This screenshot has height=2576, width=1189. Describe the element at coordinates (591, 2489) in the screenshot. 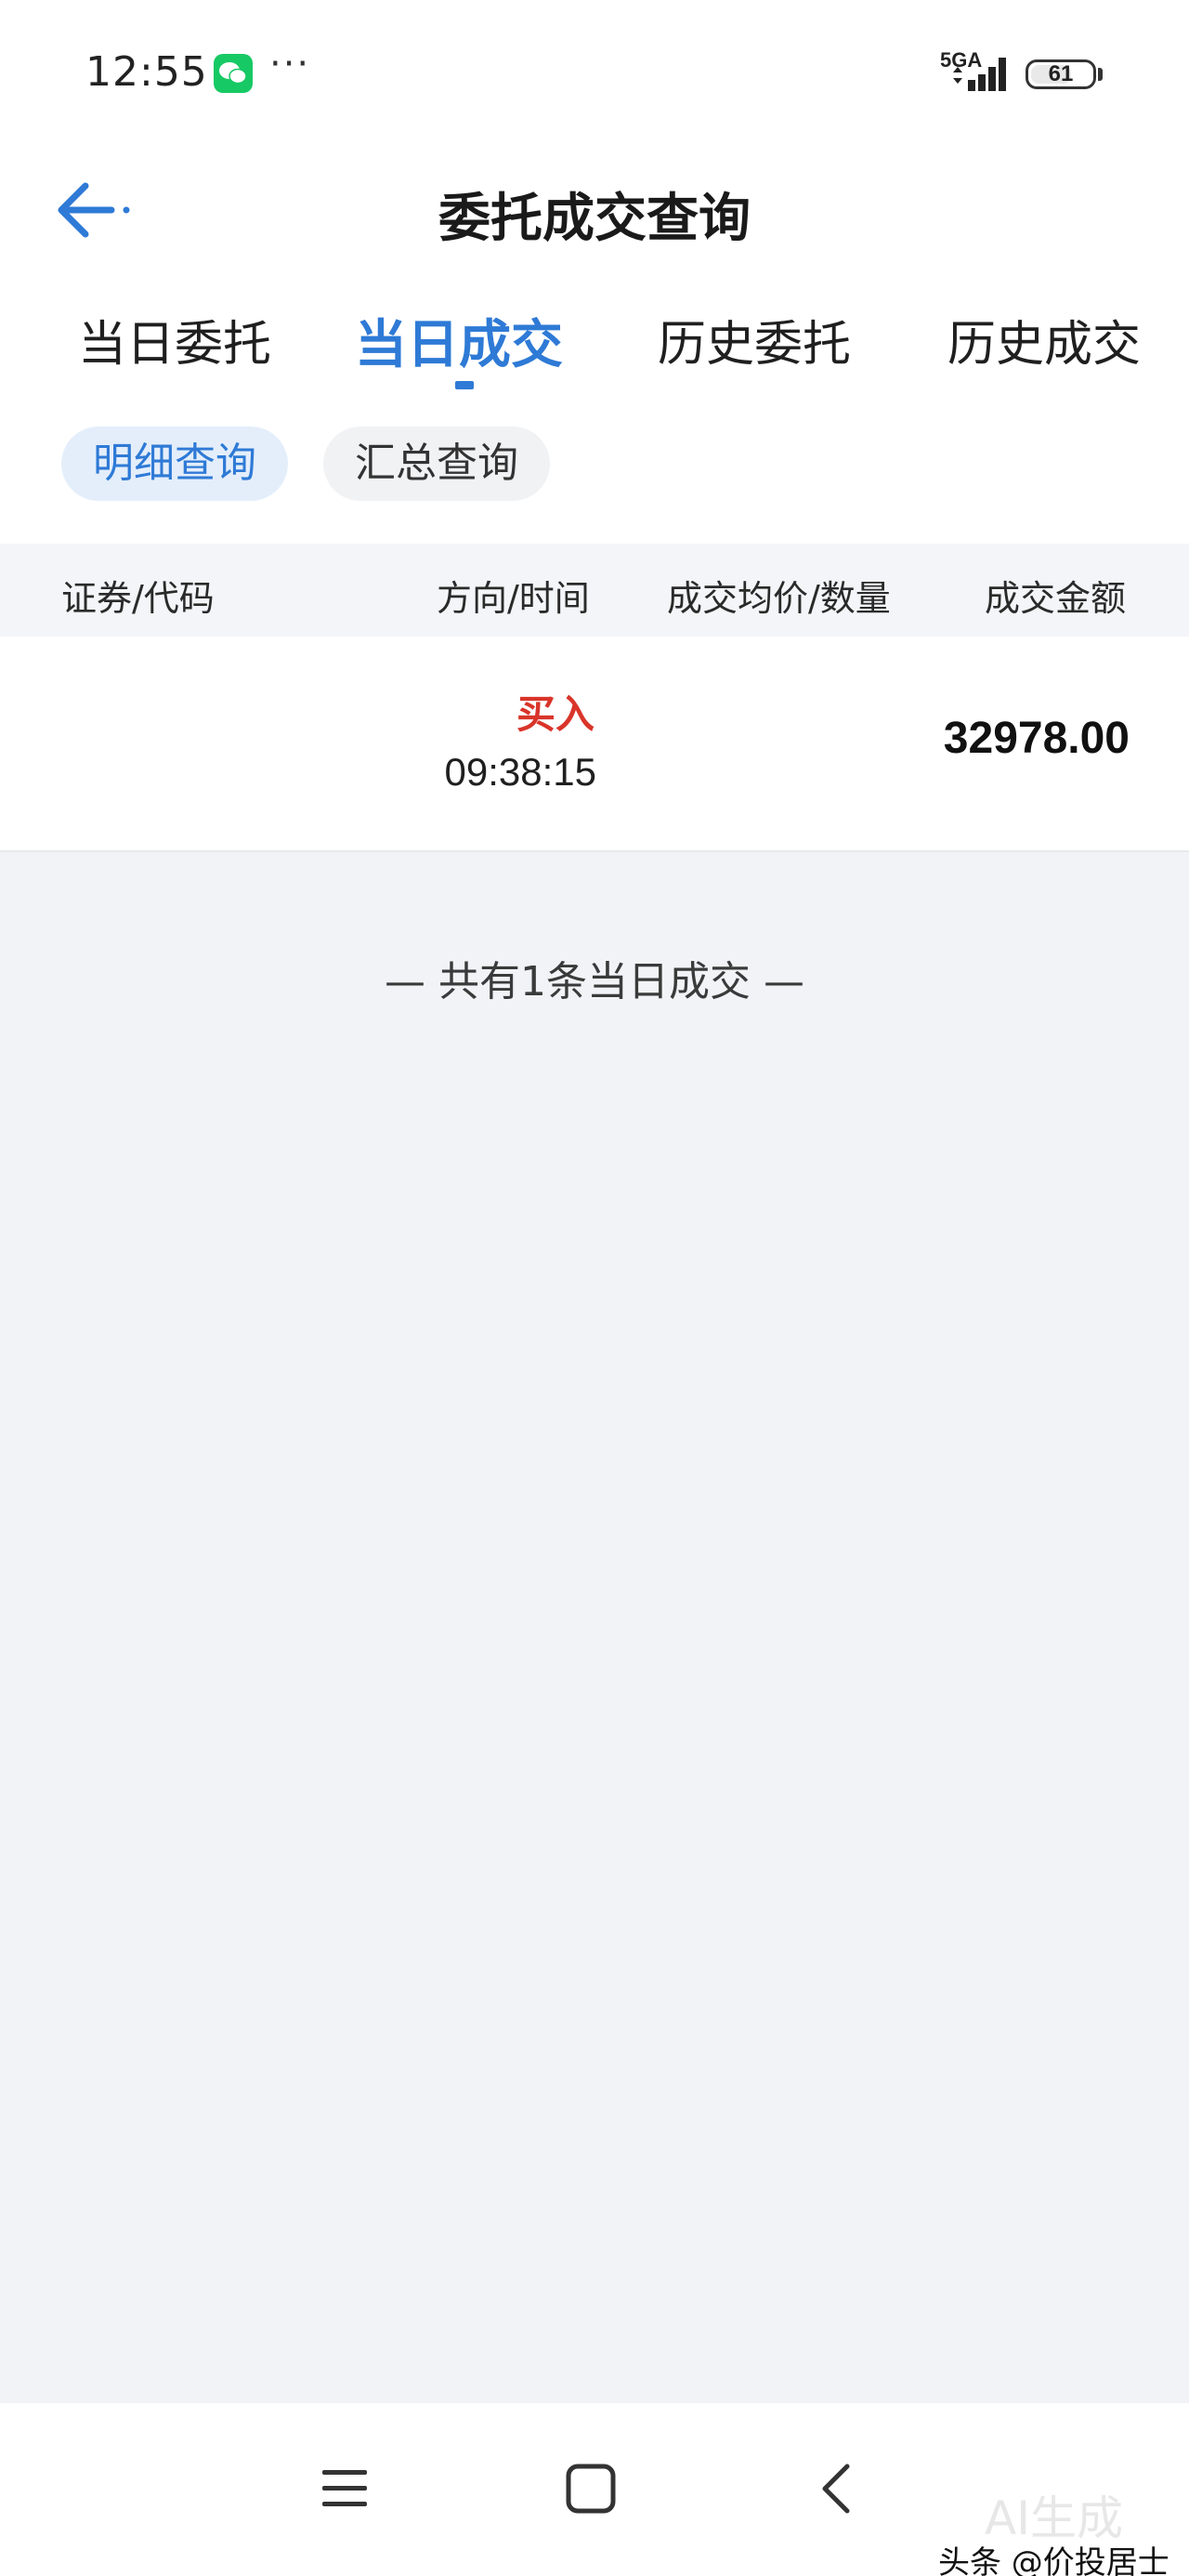

I see `home-icon` at that location.